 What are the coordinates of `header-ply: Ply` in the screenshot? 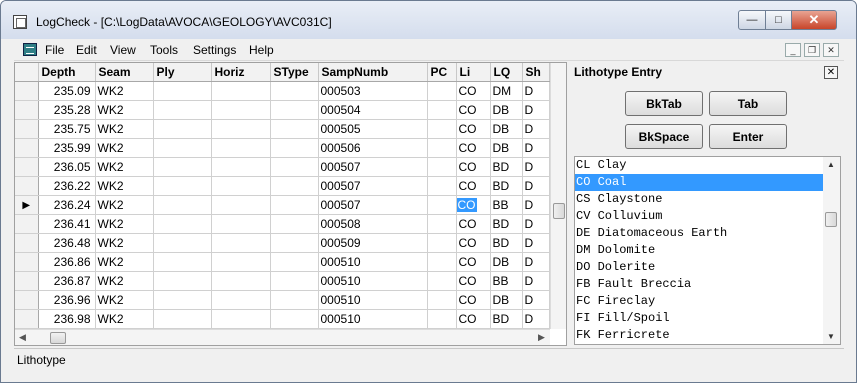 It's located at (182, 72).